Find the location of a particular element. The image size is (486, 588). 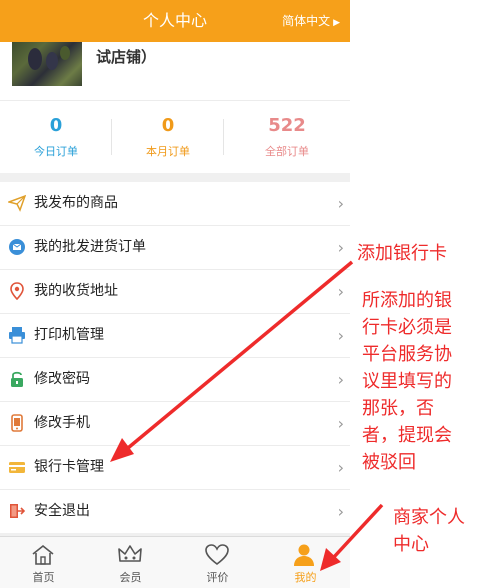

tab-label: 首页 is located at coordinates (43, 577).